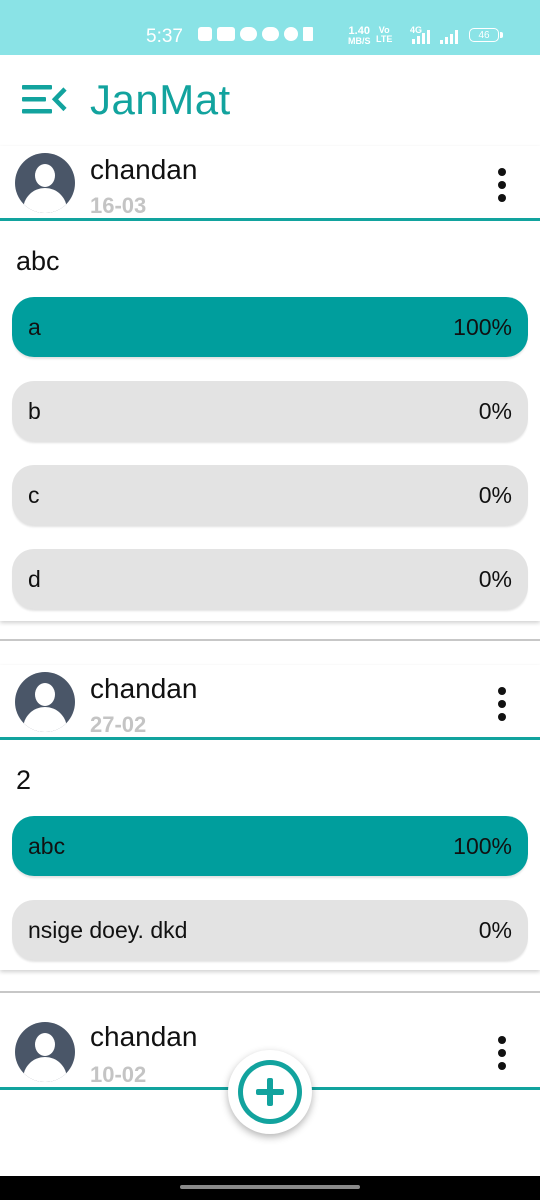 This screenshot has width=540, height=1200. What do you see at coordinates (24, 780) in the screenshot?
I see `poll-question: 2` at bounding box center [24, 780].